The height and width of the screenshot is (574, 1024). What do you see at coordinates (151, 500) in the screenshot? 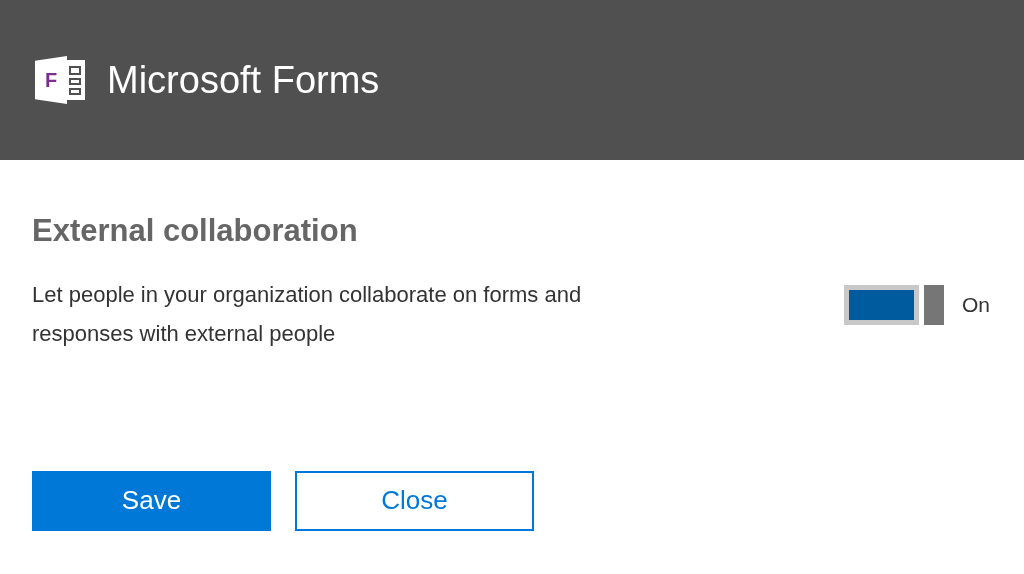
I see `save-button: Save` at bounding box center [151, 500].